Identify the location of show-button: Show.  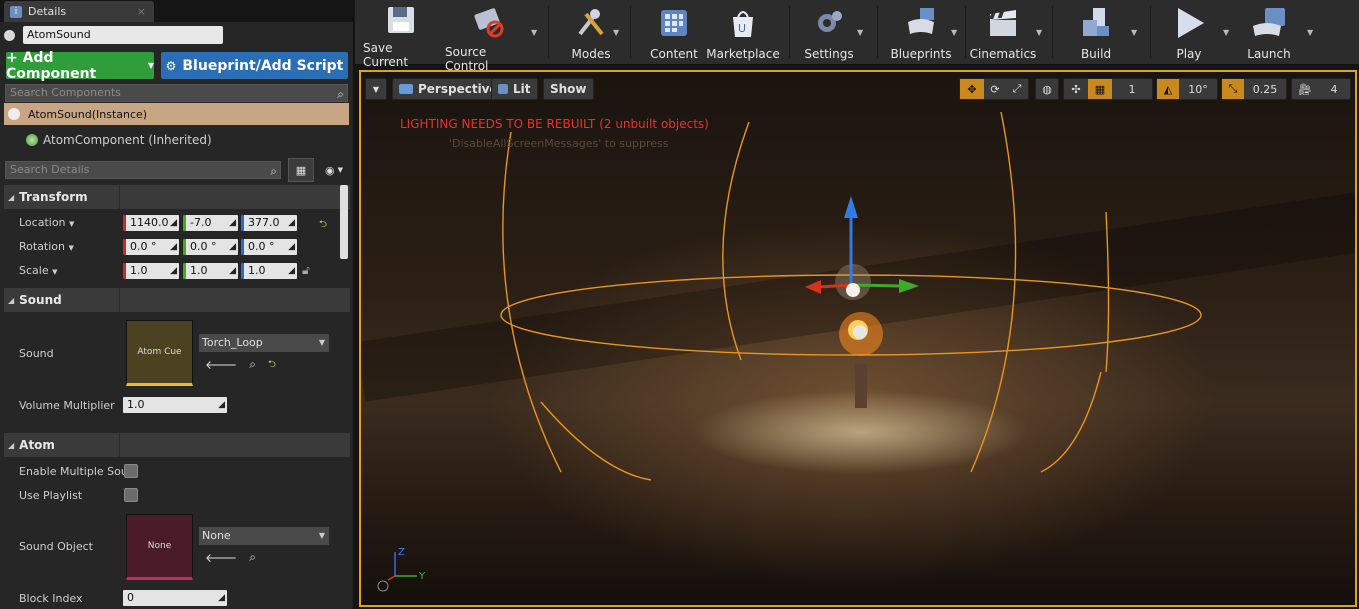
(568, 89).